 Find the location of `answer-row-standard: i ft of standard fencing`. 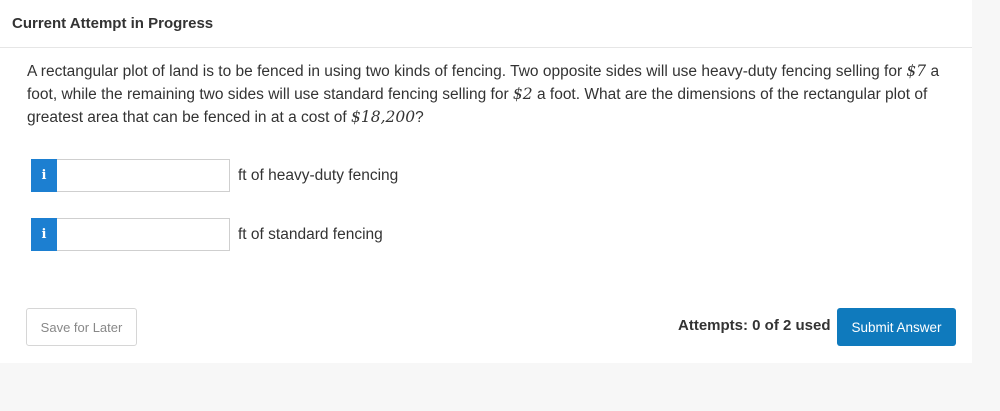

answer-row-standard: i ft of standard fencing is located at coordinates (207, 234).